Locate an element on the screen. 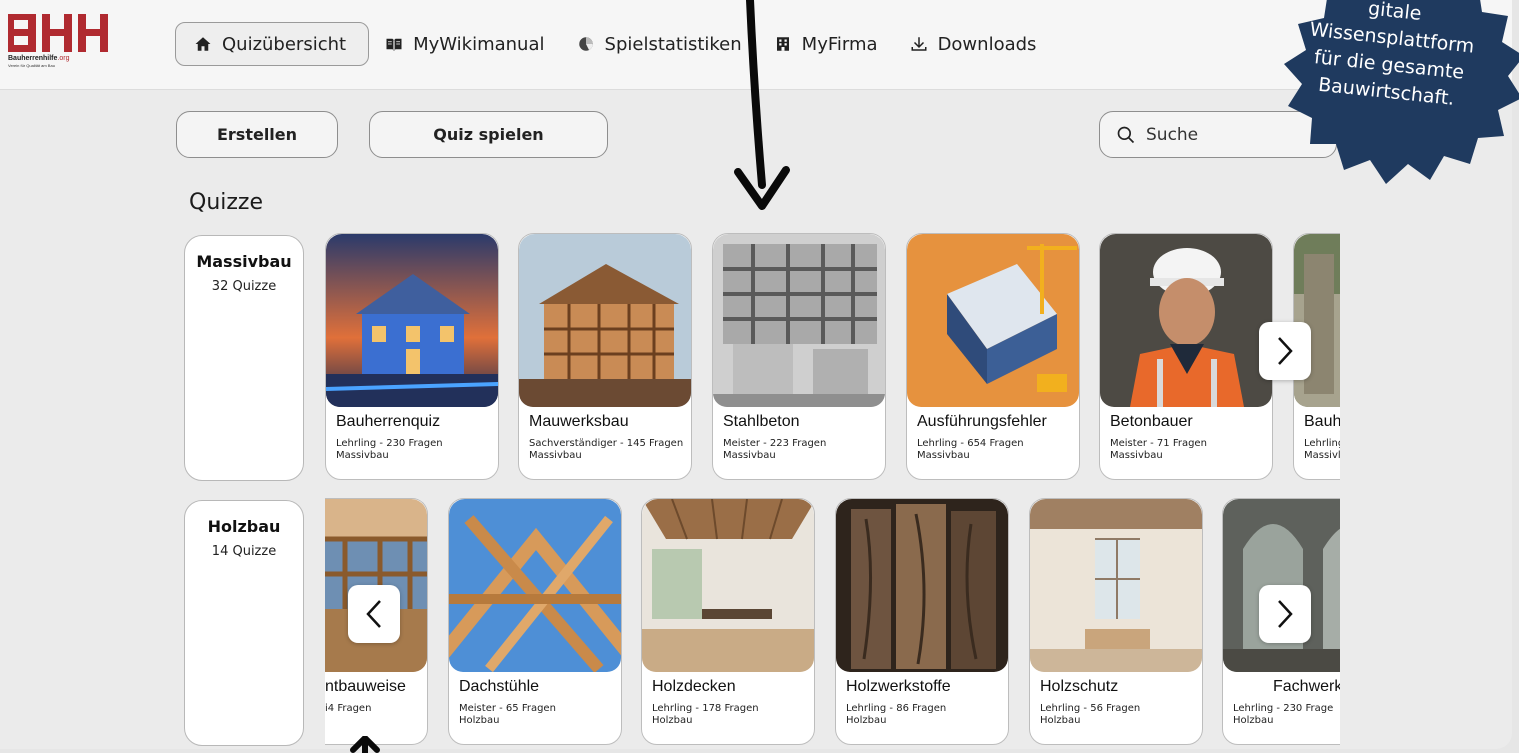 The width and height of the screenshot is (1519, 753). quiz-meta: Sachverständiger - 145 Fragen Massivbau is located at coordinates (606, 449).